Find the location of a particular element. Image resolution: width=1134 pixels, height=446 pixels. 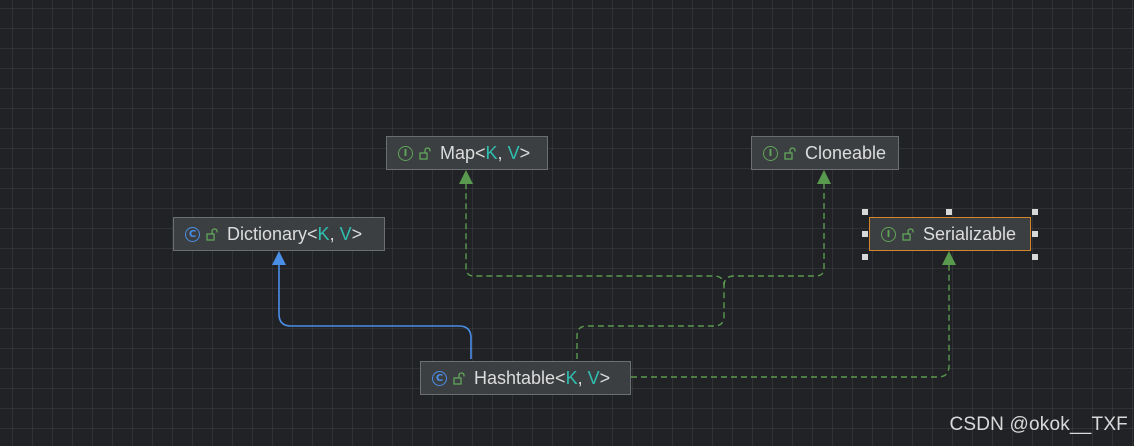

resize-handle-right is located at coordinates (1035, 234).